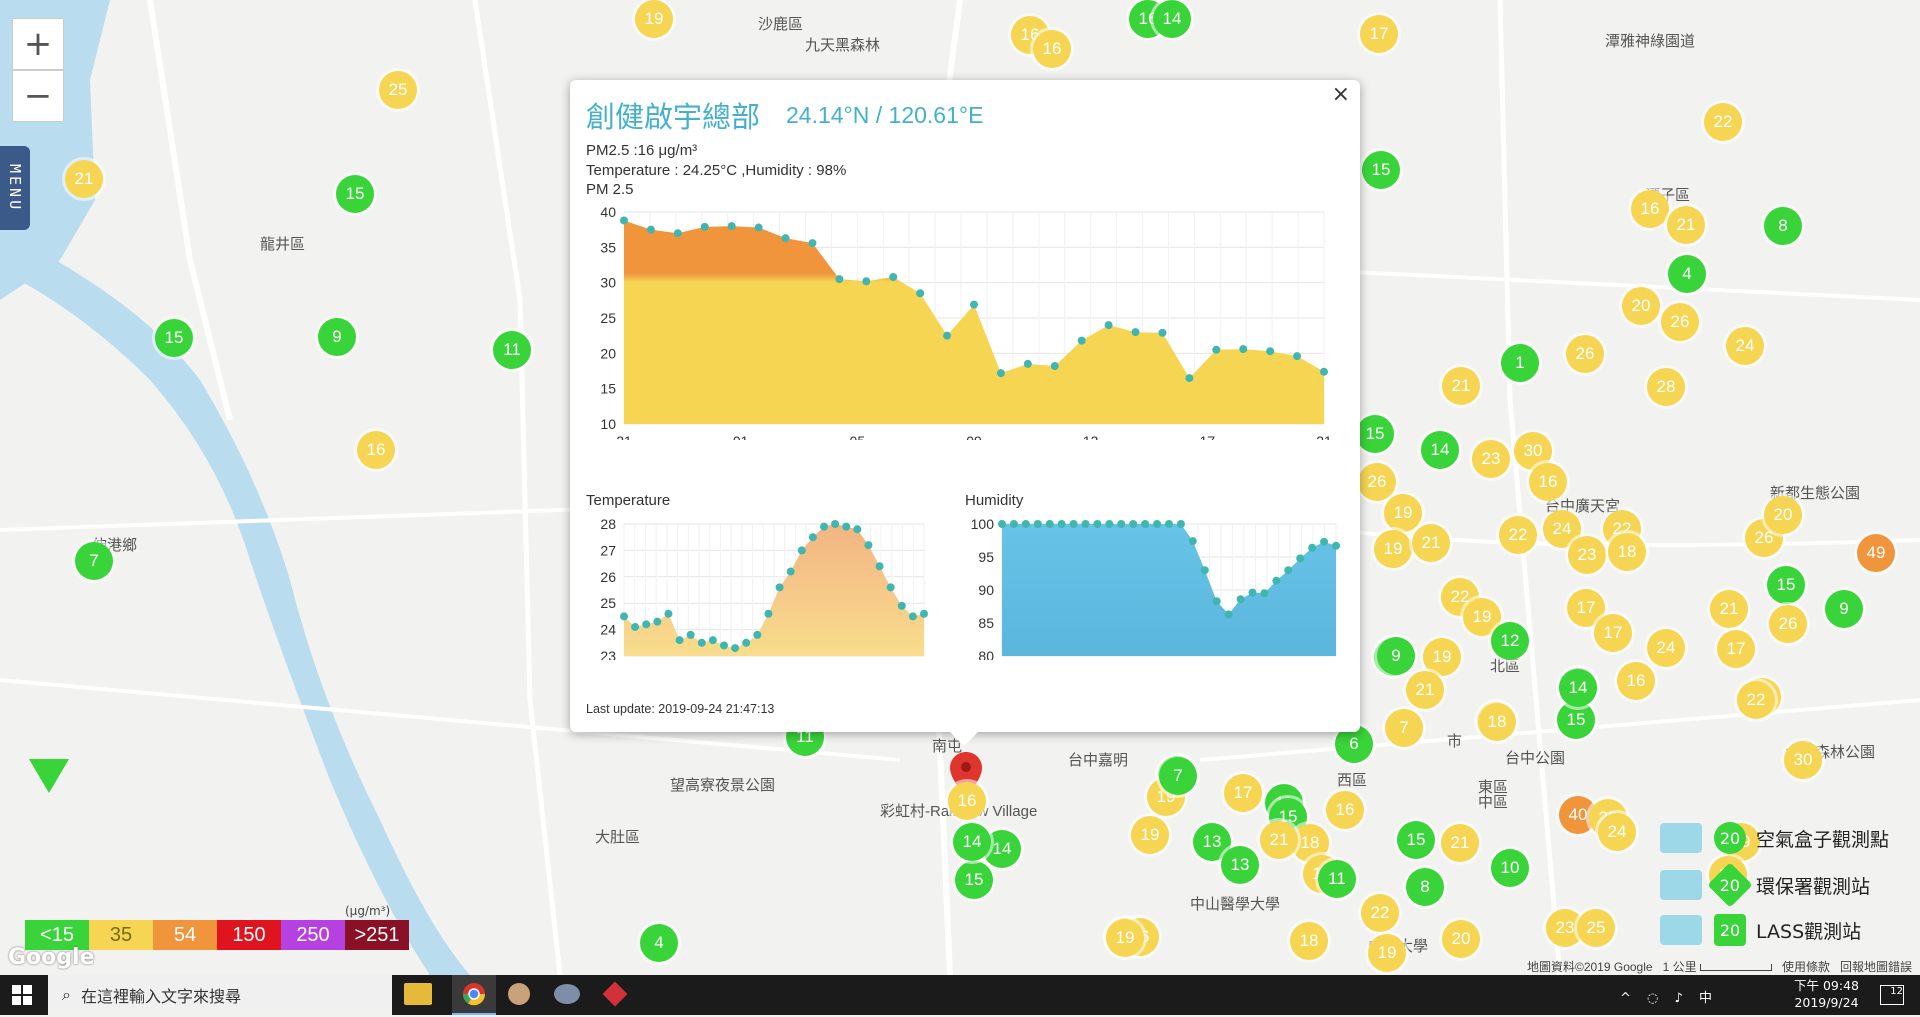 The width and height of the screenshot is (1920, 1017). What do you see at coordinates (615, 994) in the screenshot?
I see `app-icon-sketchup` at bounding box center [615, 994].